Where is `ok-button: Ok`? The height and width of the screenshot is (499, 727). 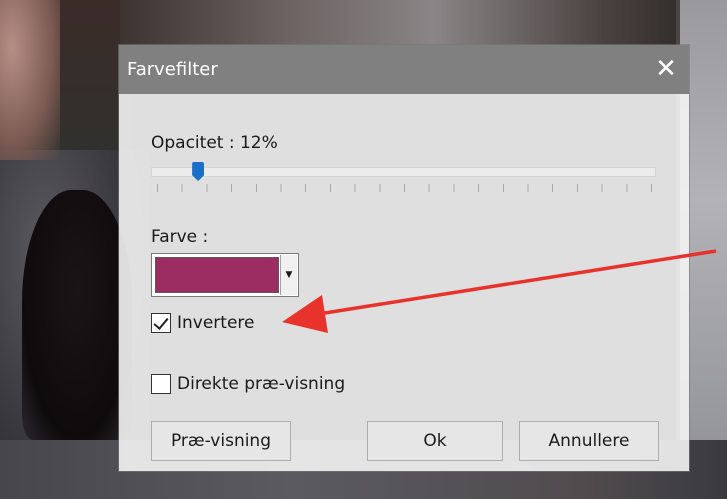
ok-button: Ok is located at coordinates (435, 441).